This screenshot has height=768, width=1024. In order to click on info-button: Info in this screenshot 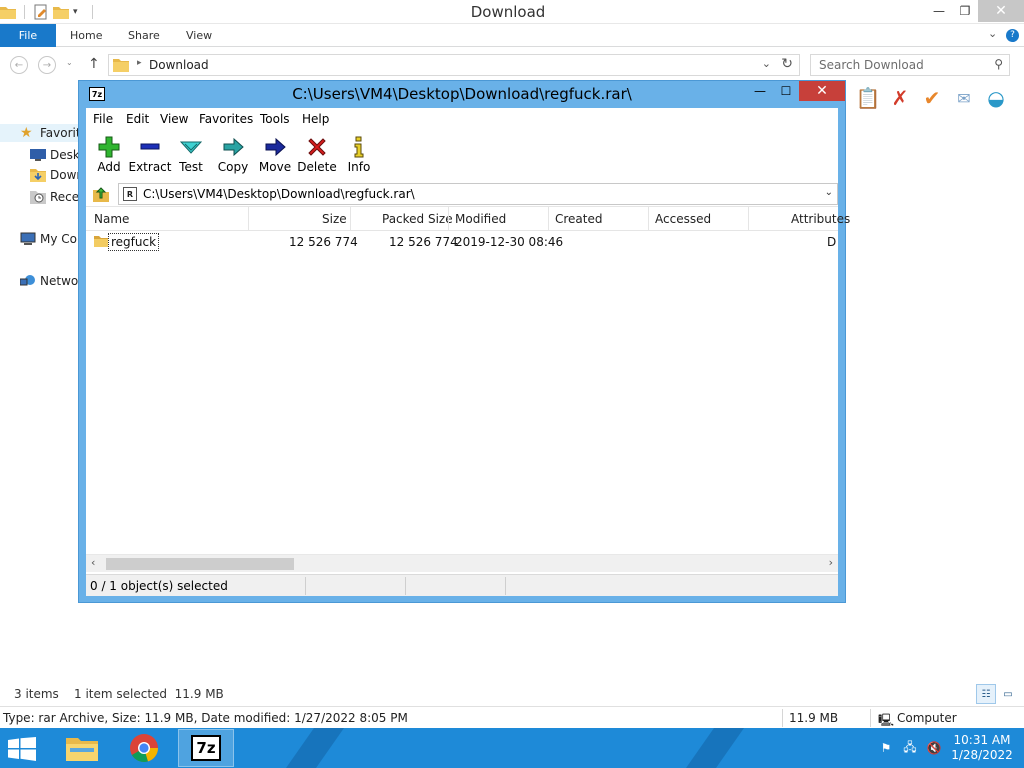, I will do `click(359, 155)`.